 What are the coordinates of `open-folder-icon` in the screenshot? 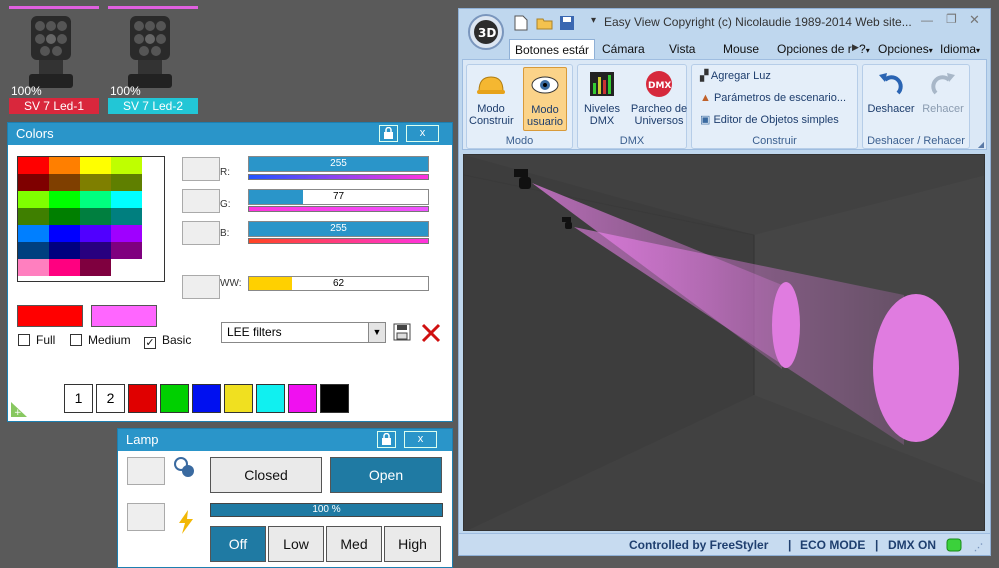 It's located at (545, 23).